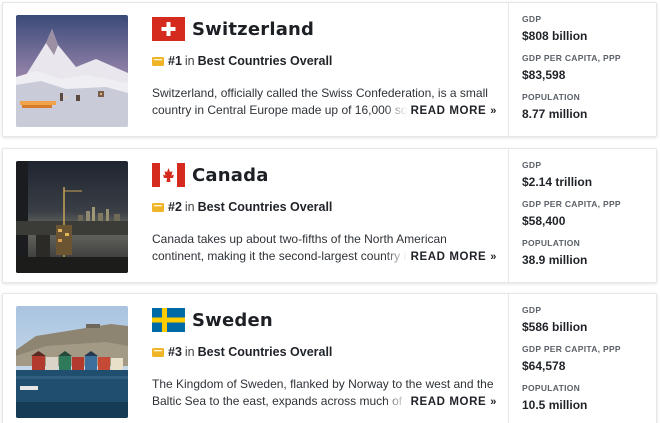 This screenshot has height=423, width=660. I want to click on stat-value: 38.9 million, so click(555, 260).